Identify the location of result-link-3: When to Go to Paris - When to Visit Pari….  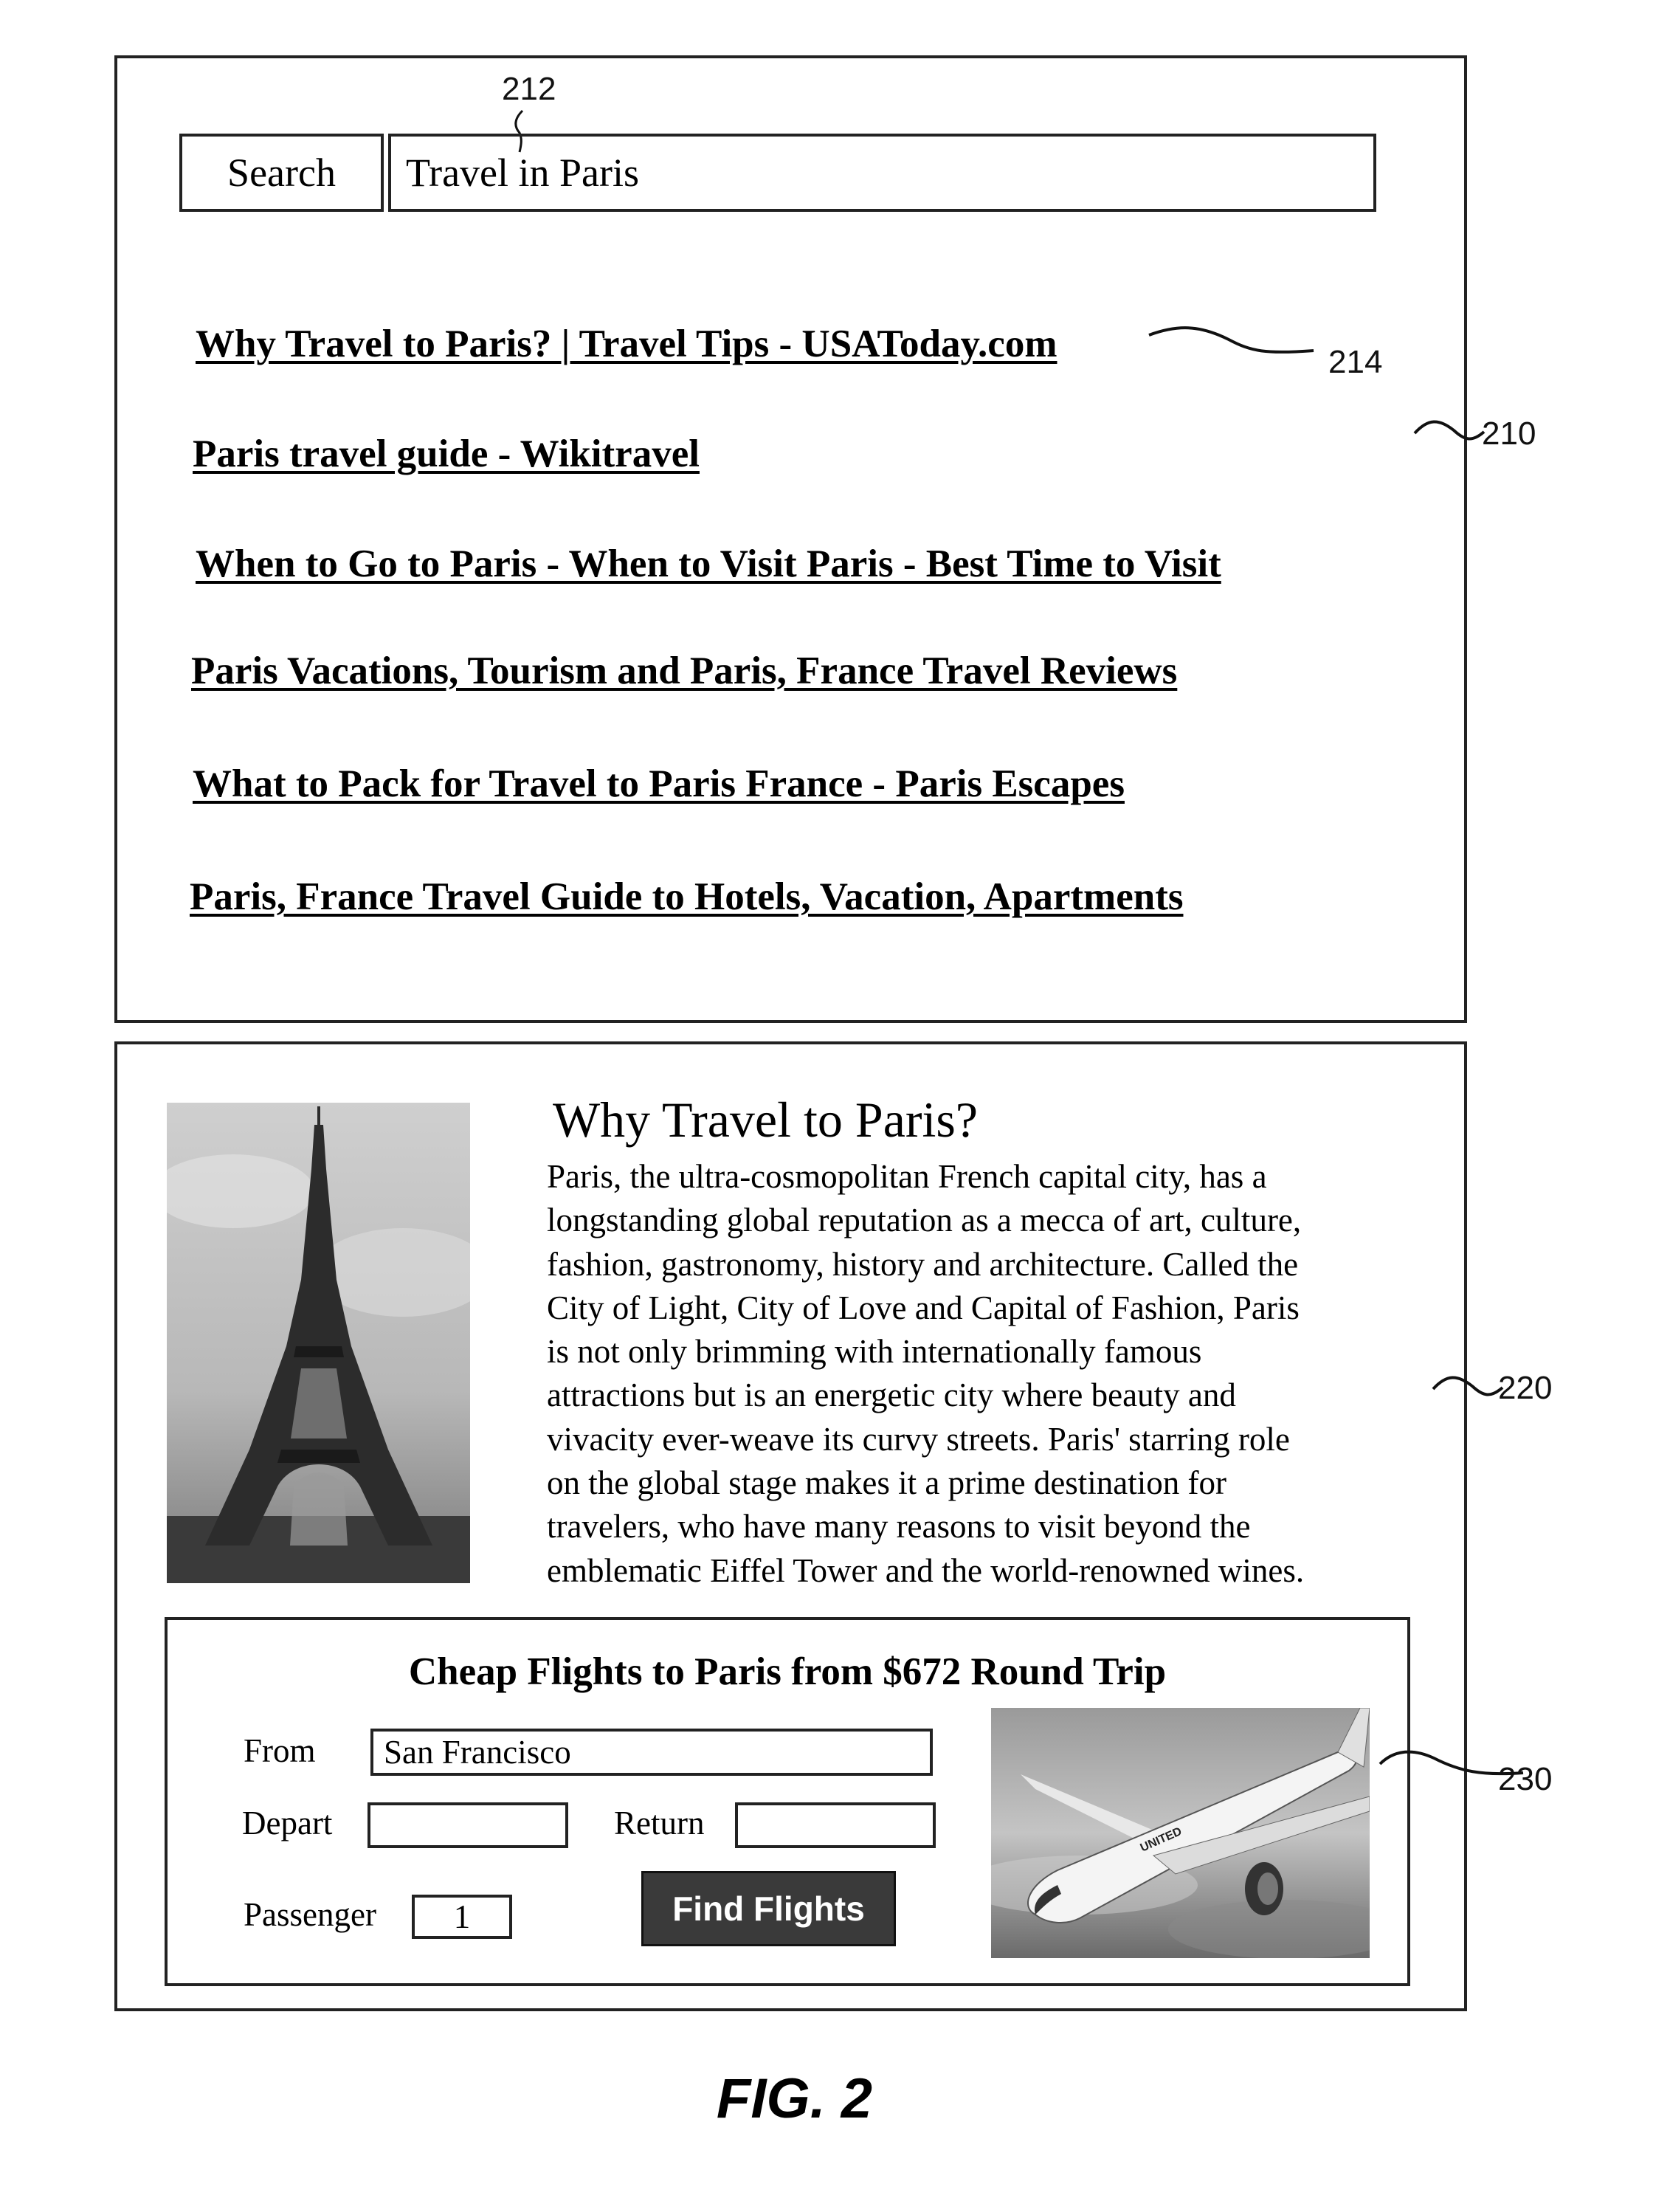
(708, 564).